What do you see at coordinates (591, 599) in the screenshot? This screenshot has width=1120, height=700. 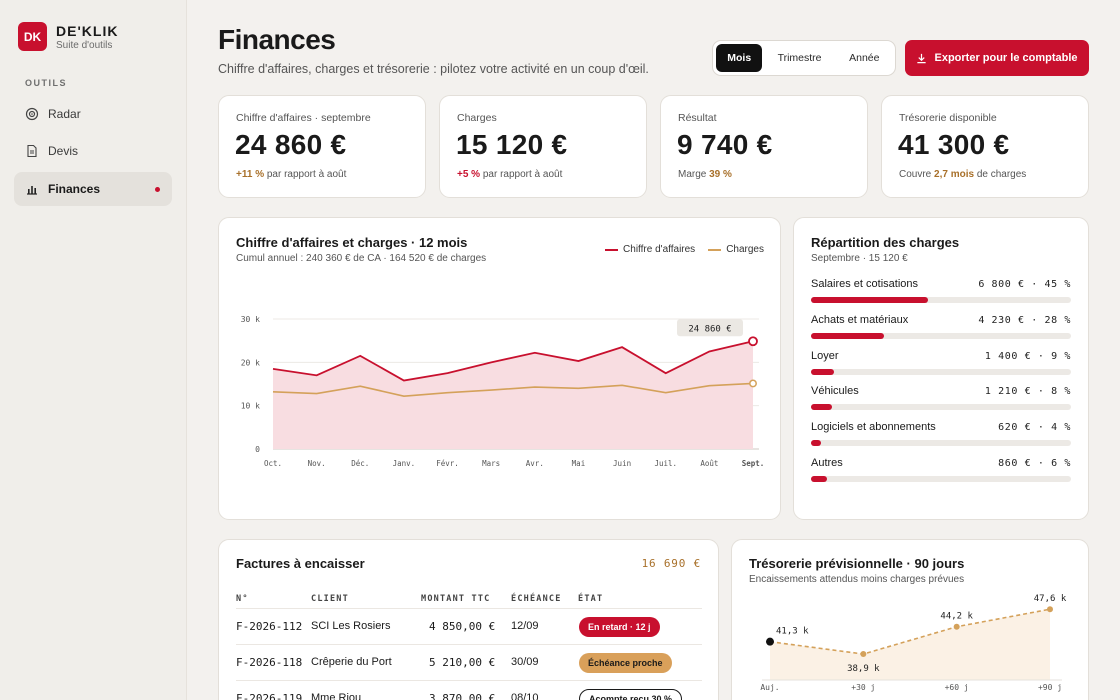 I see `column-header-status: ÉTAT` at bounding box center [591, 599].